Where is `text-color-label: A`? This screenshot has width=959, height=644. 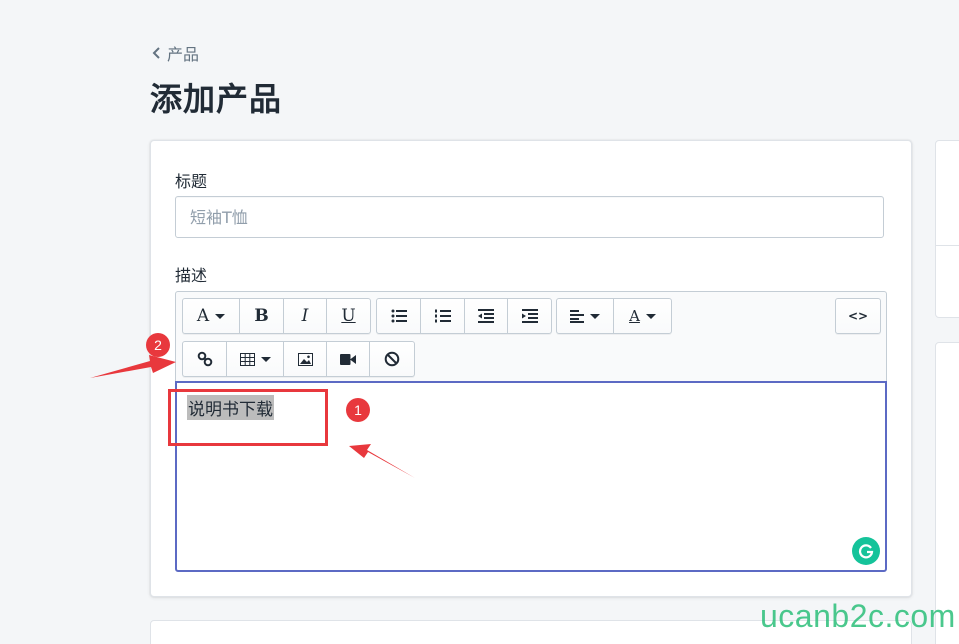 text-color-label: A is located at coordinates (634, 316).